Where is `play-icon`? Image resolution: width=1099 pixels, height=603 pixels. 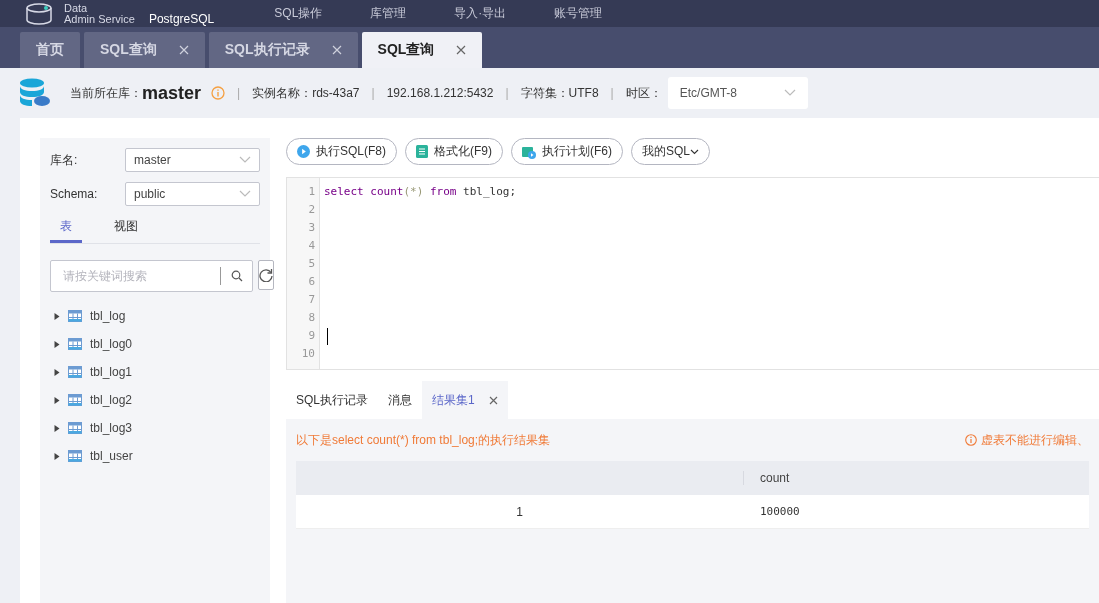
play-icon is located at coordinates (303, 151).